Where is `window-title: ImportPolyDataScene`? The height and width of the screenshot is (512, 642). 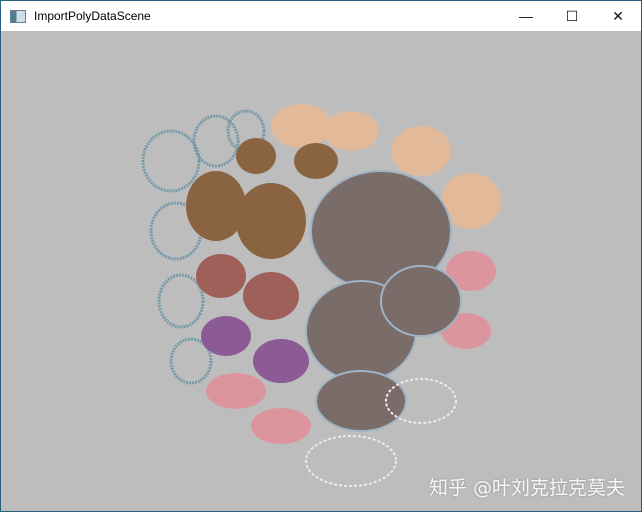 window-title: ImportPolyDataScene is located at coordinates (92, 16).